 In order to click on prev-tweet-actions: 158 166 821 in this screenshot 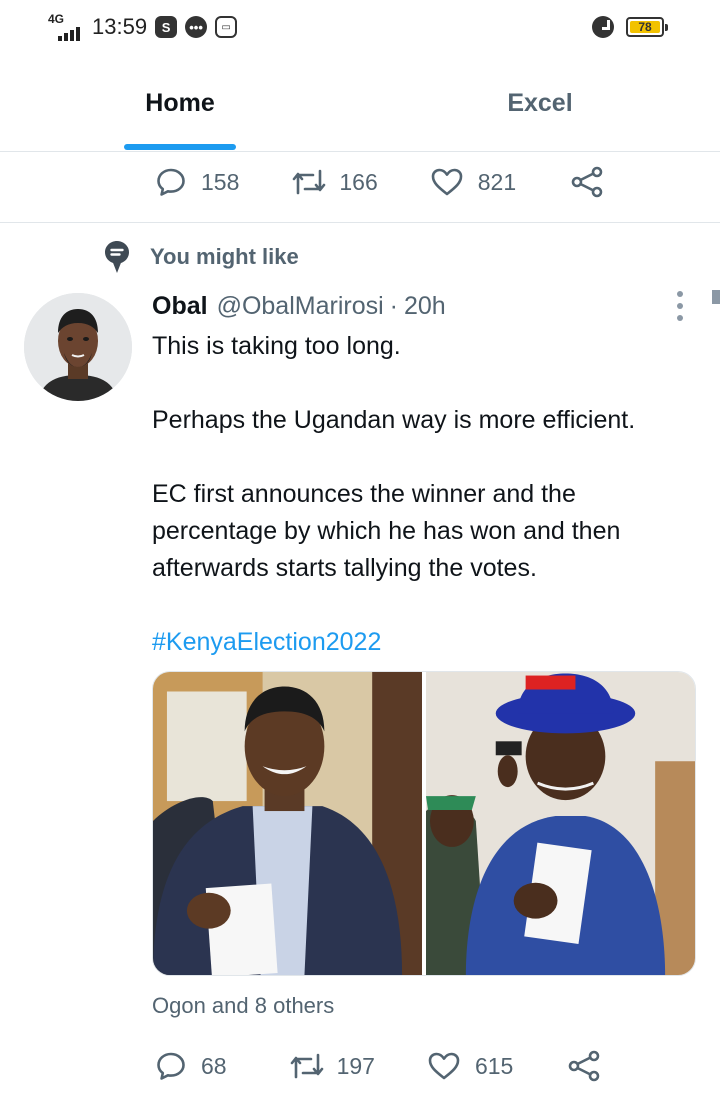, I will do `click(379, 182)`.